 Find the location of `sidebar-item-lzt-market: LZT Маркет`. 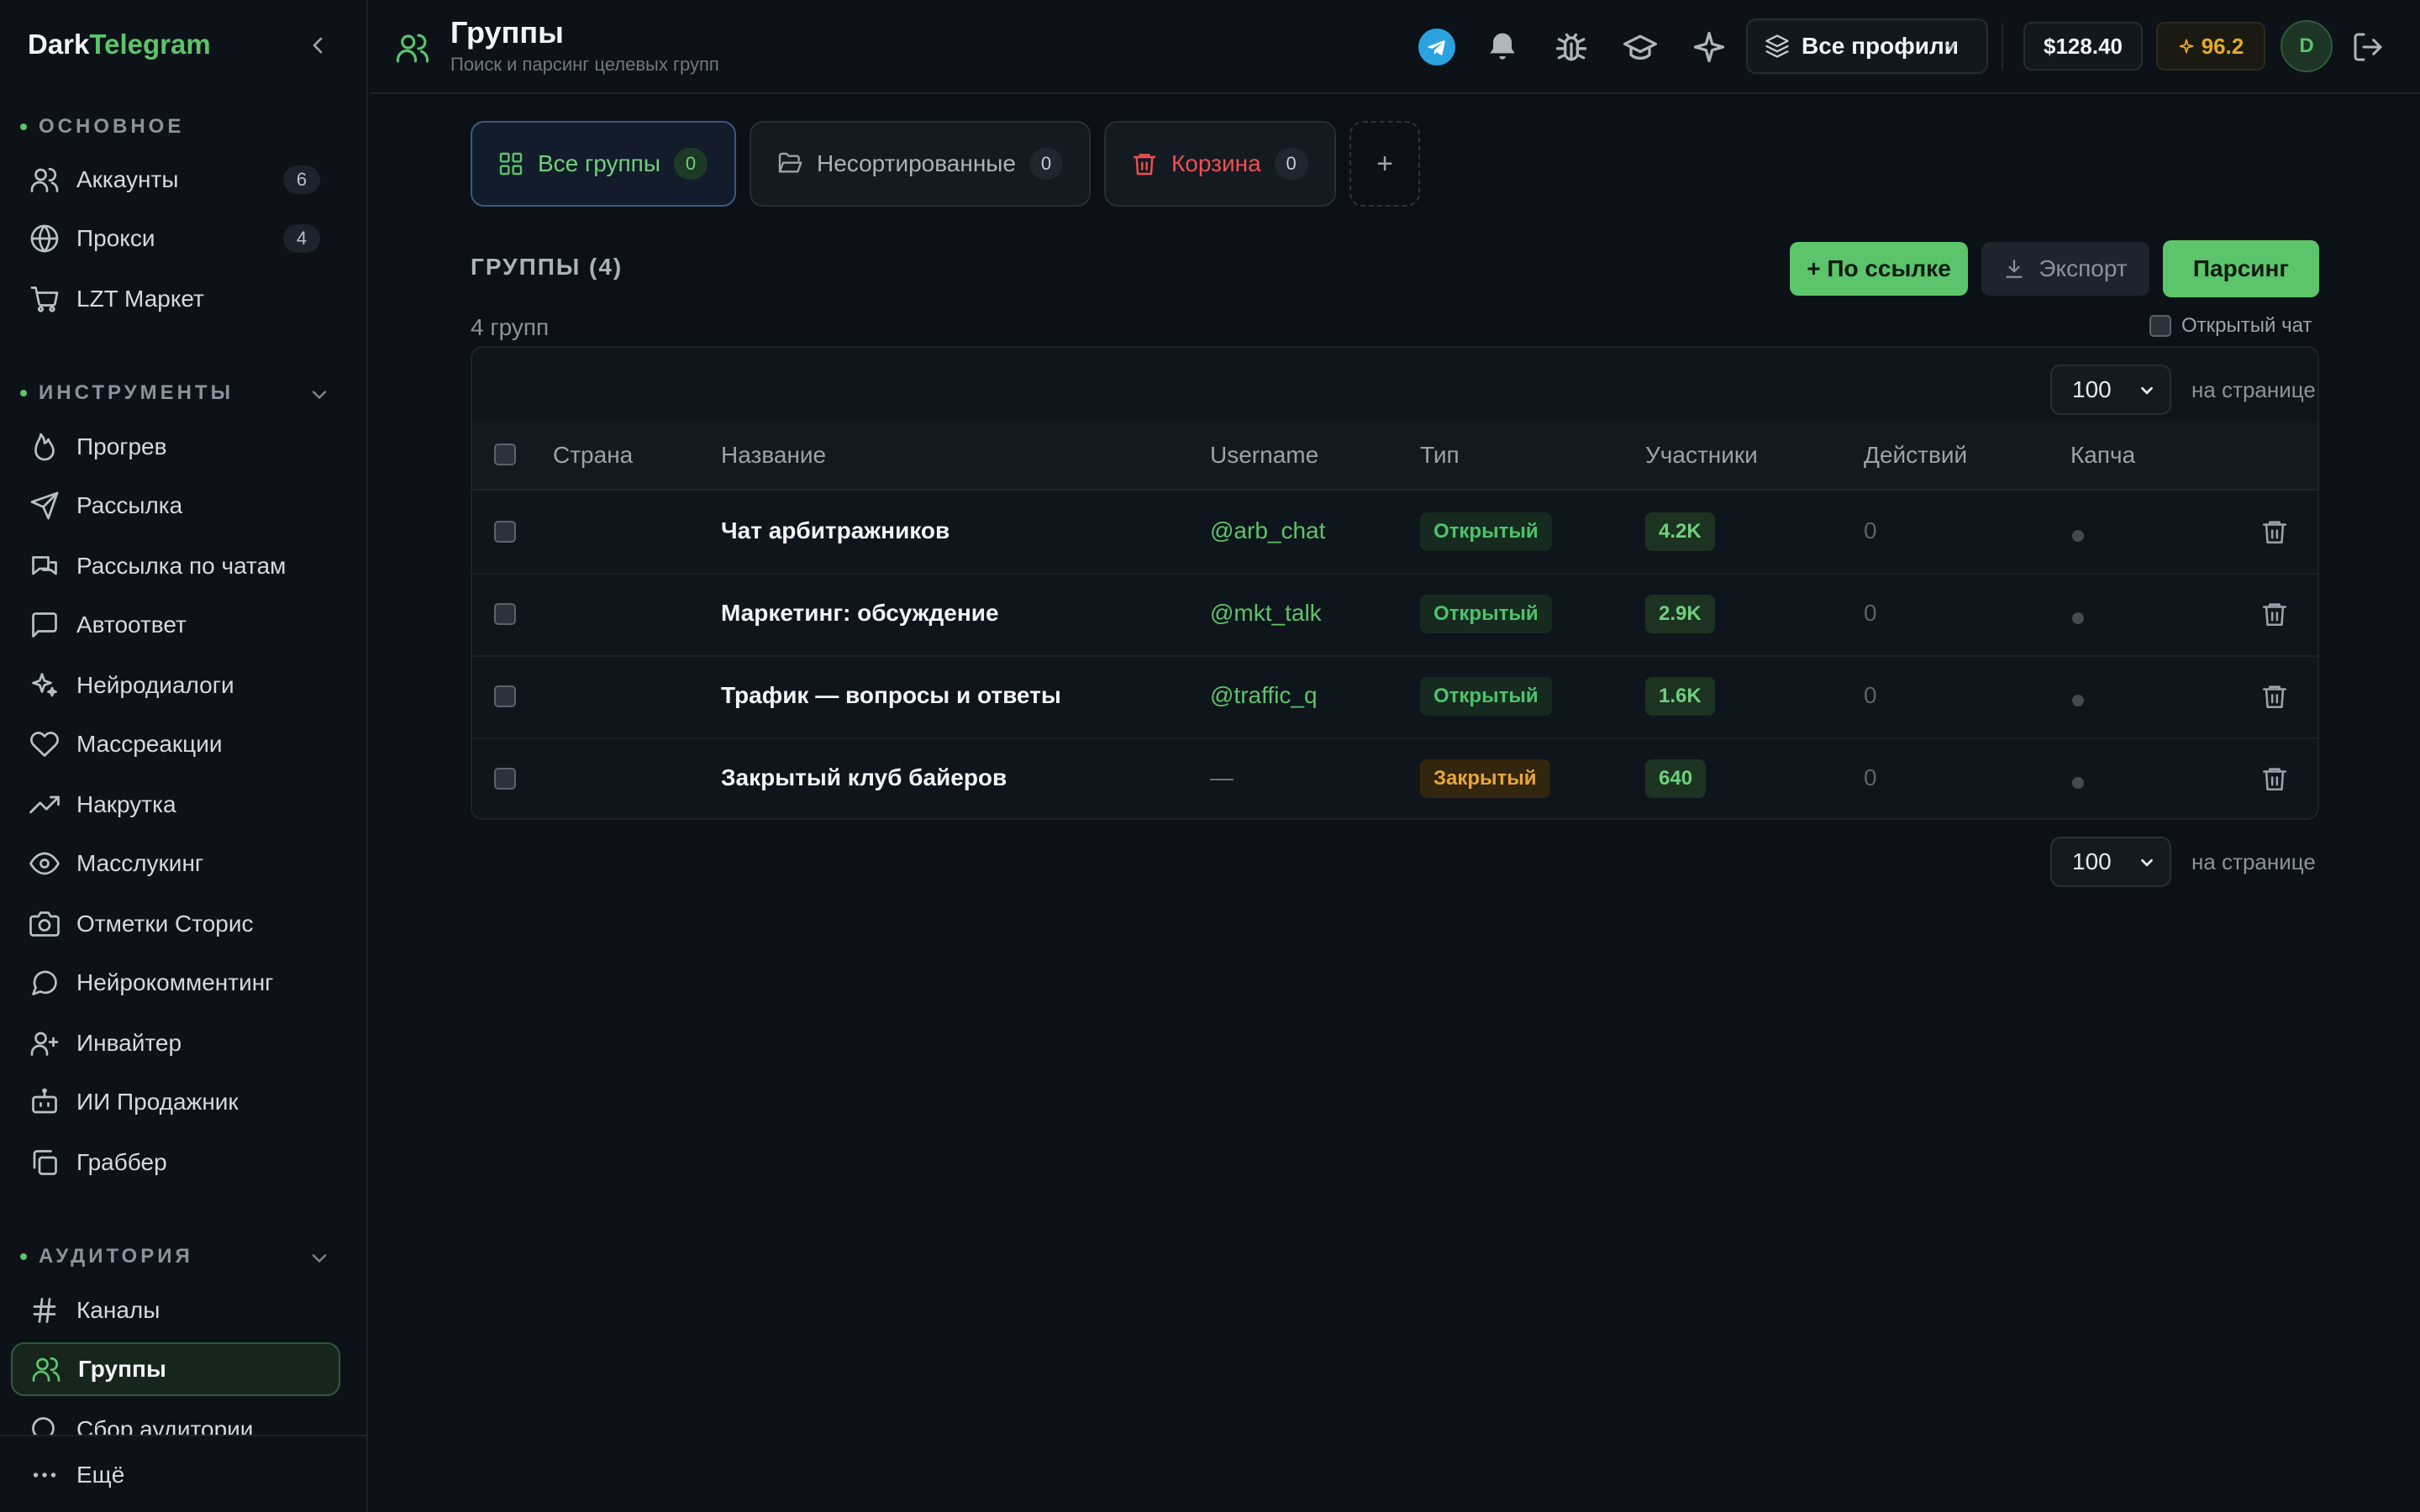

sidebar-item-lzt-market: LZT Маркет is located at coordinates (176, 299).